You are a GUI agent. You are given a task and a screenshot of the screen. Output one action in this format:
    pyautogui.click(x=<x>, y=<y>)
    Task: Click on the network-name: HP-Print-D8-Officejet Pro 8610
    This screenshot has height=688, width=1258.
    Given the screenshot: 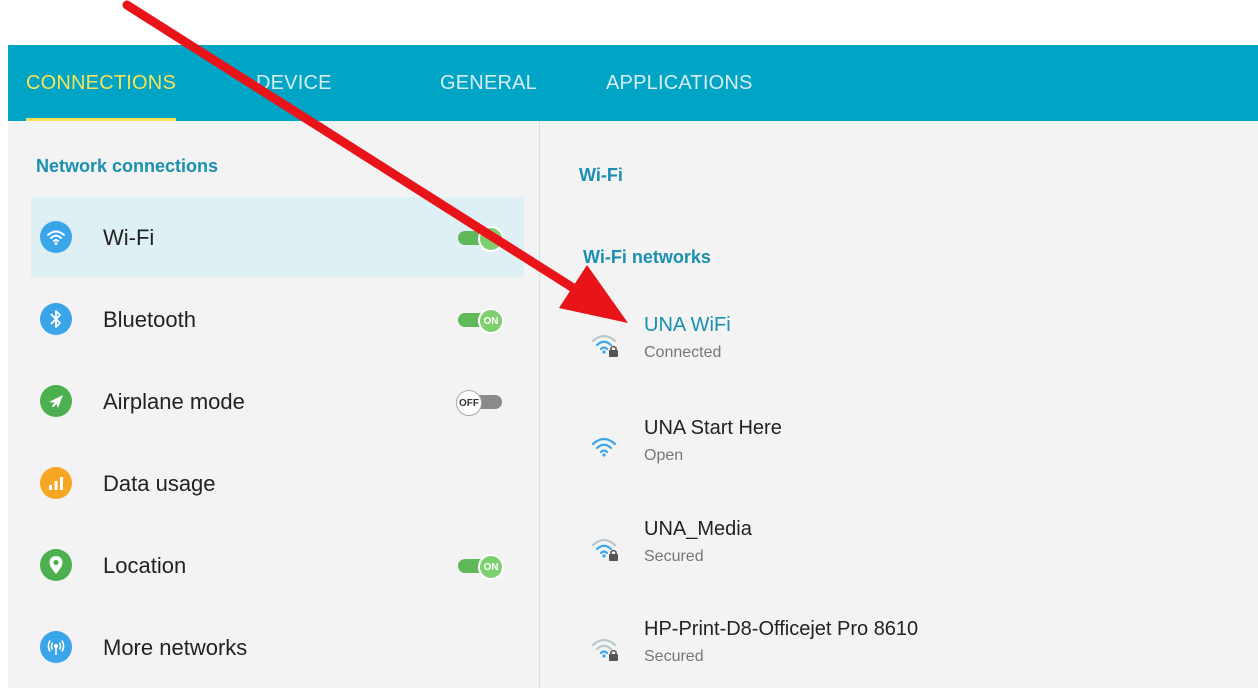 What is the action you would take?
    pyautogui.click(x=781, y=629)
    